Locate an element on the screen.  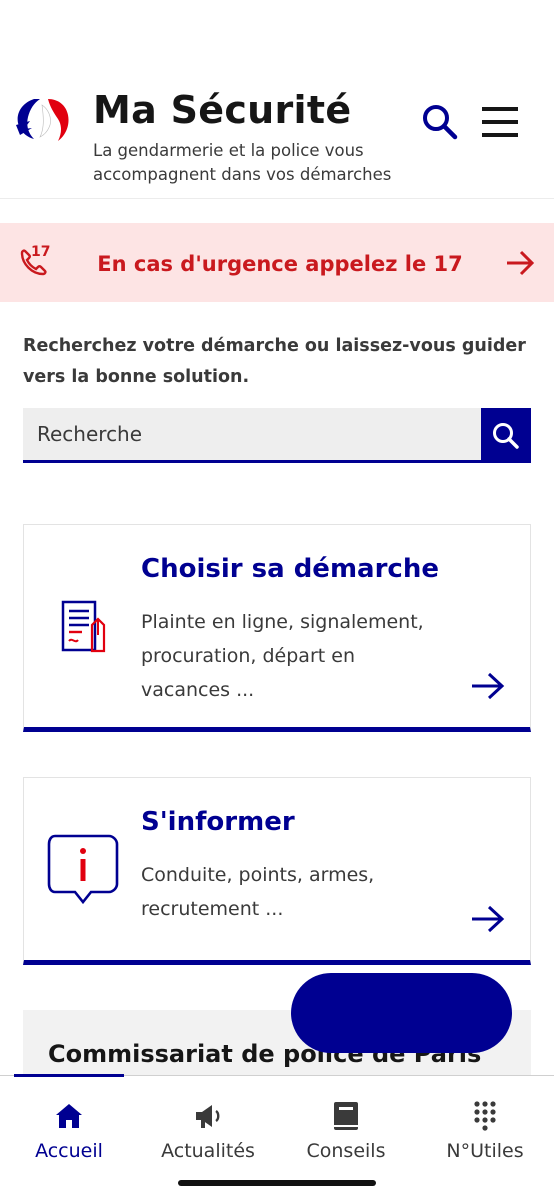
home-indicator is located at coordinates (277, 1183).